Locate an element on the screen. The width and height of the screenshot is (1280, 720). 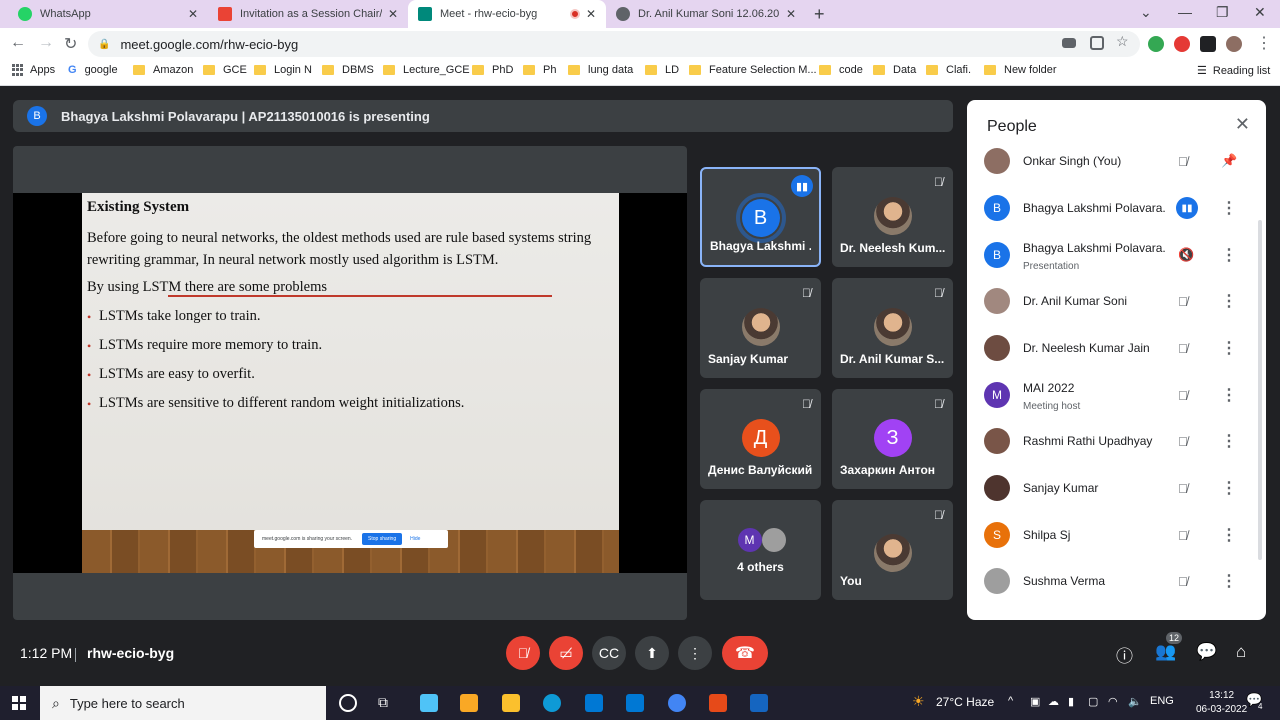
edge-icon is located at coordinates (552, 703).